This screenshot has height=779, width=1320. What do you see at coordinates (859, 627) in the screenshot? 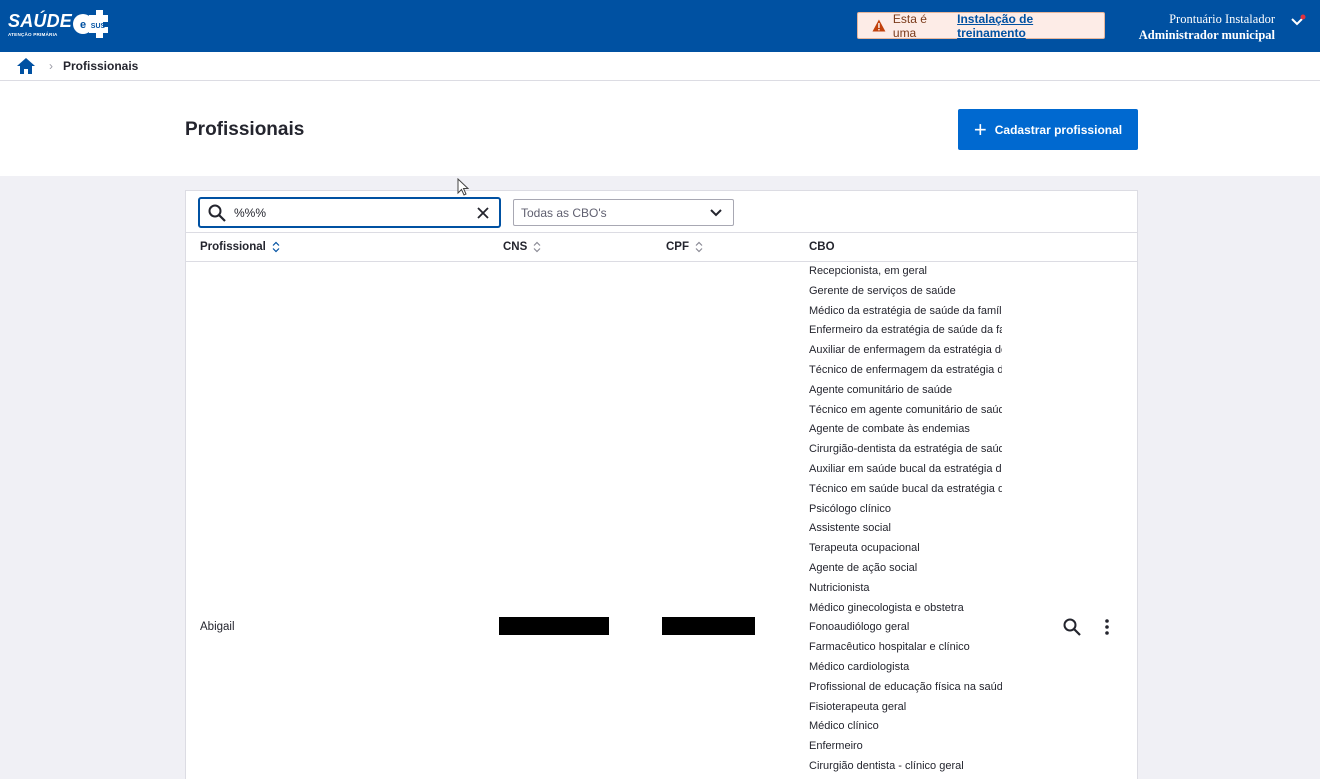
I see `cbo-item: Fonoaudiólogo geral` at bounding box center [859, 627].